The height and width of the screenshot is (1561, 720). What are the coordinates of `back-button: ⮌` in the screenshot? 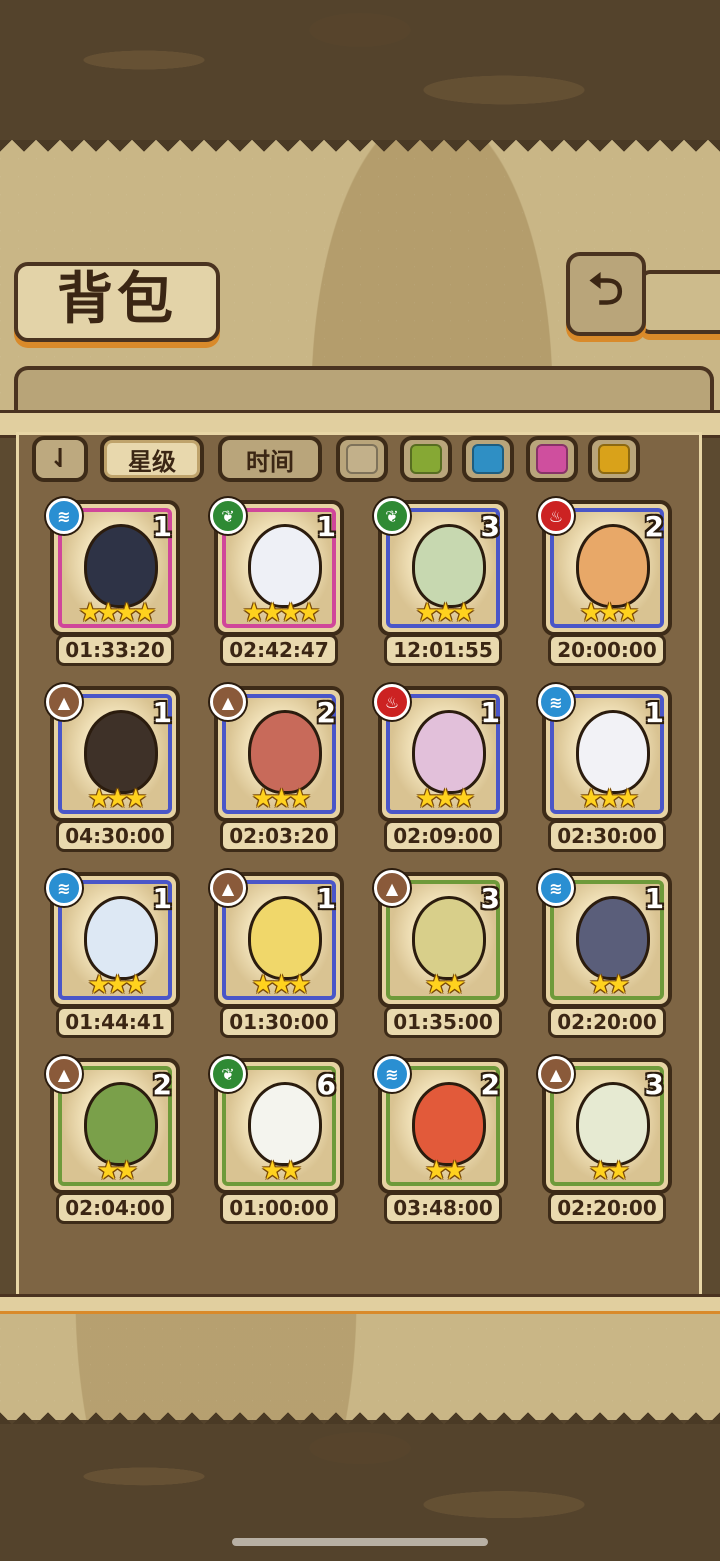 It's located at (606, 294).